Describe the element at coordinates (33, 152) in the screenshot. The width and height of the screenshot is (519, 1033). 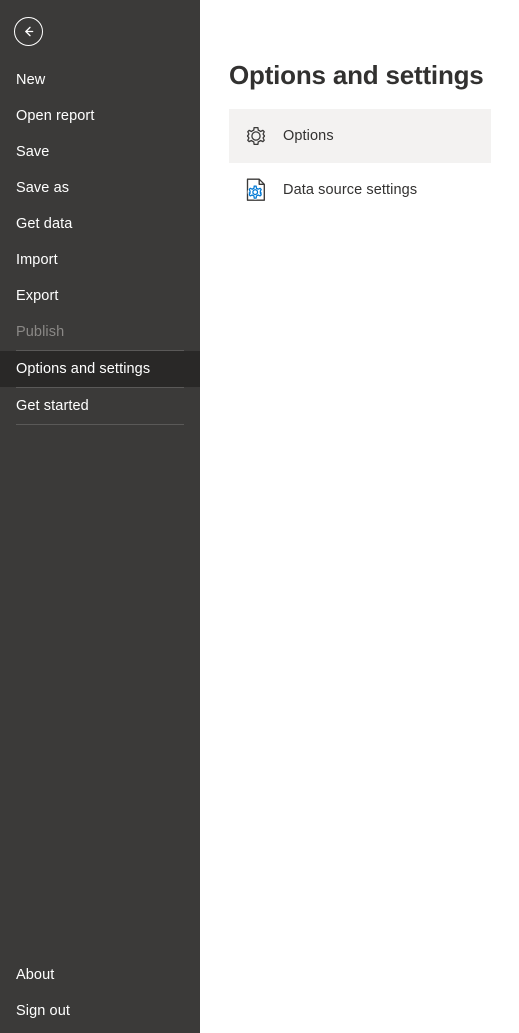
I see `sidebar-item-label: Save` at that location.